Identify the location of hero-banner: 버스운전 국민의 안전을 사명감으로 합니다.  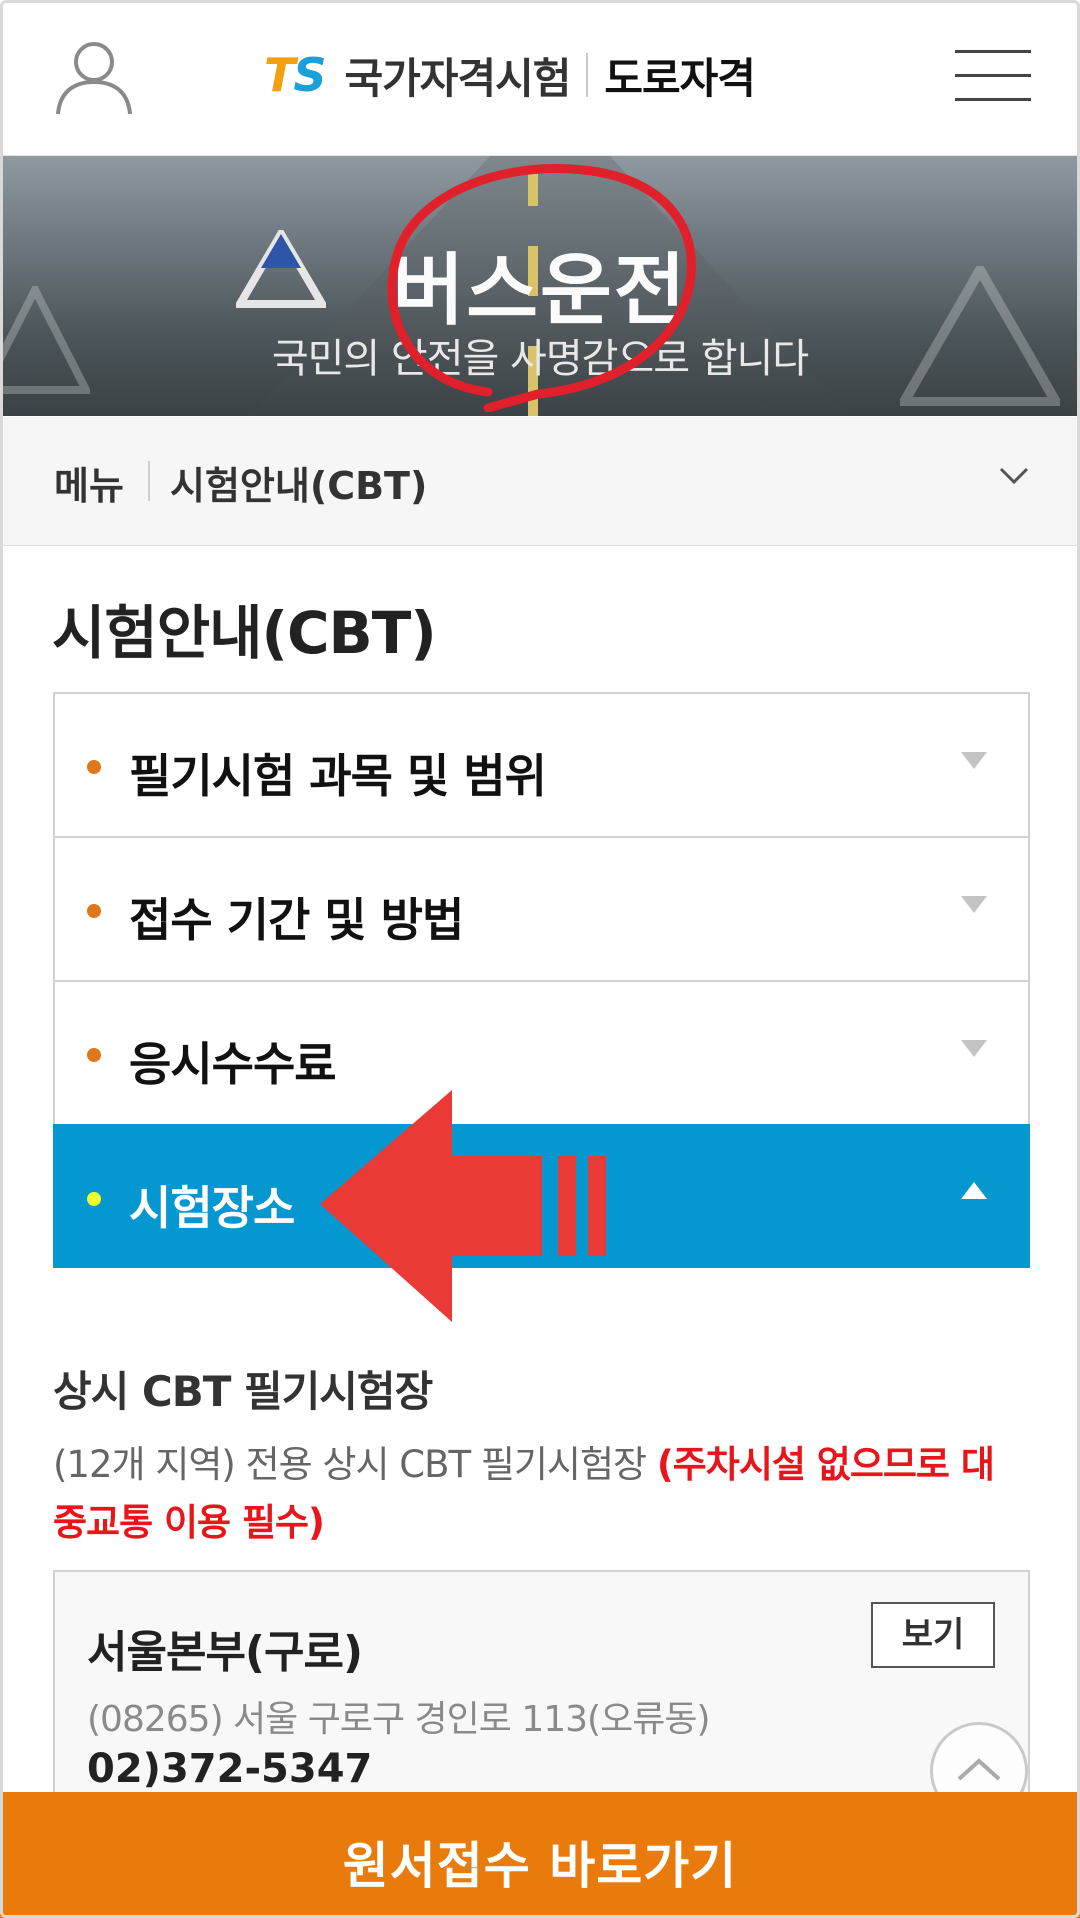
(540, 286).